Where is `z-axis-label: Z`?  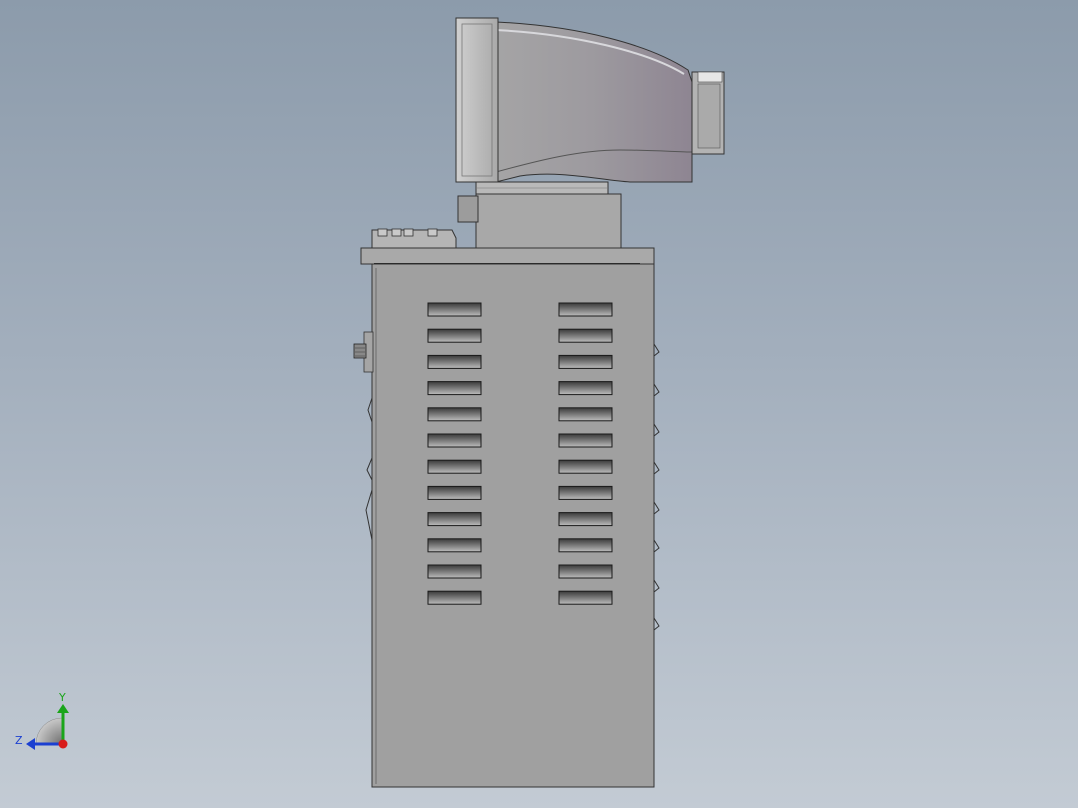
z-axis-label: Z is located at coordinates (19, 740).